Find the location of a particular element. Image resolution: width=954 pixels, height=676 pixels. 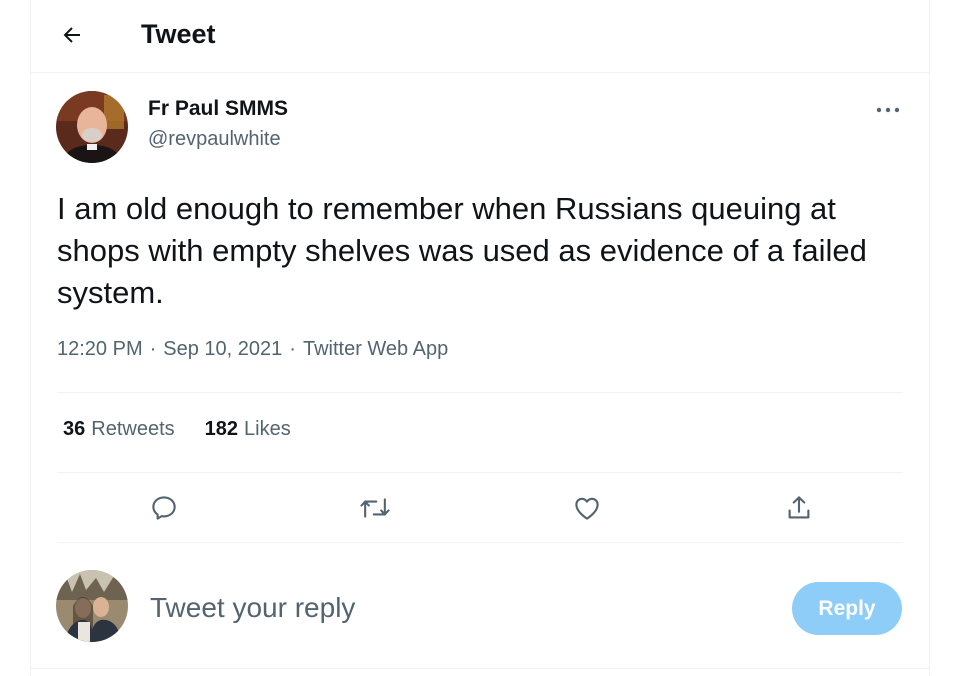

more-icon is located at coordinates (888, 110).